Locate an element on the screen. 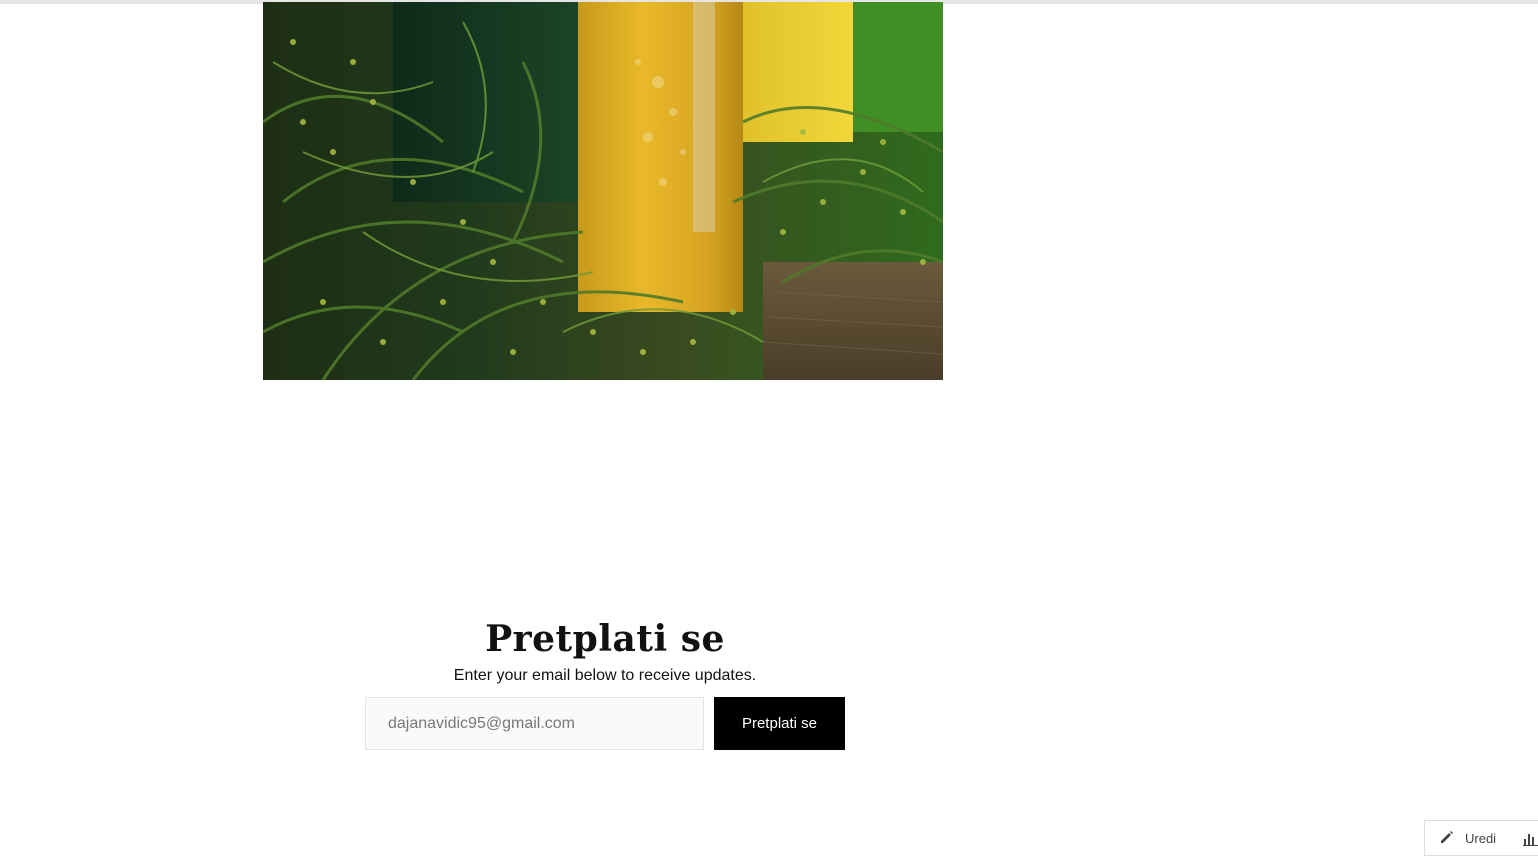 The width and height of the screenshot is (1538, 861). subscribe-button: Pretplati se is located at coordinates (779, 723).